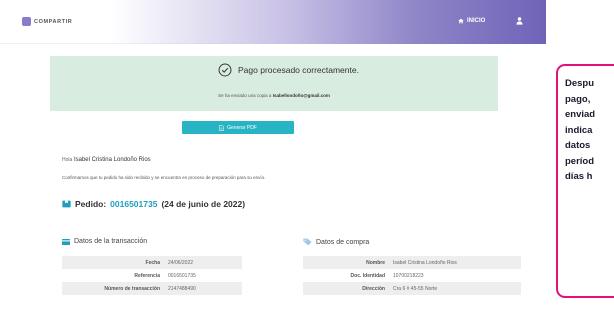 The width and height of the screenshot is (614, 317). What do you see at coordinates (415, 288) in the screenshot?
I see `row-value: Cra 6 # 45-55 Norte` at bounding box center [415, 288].